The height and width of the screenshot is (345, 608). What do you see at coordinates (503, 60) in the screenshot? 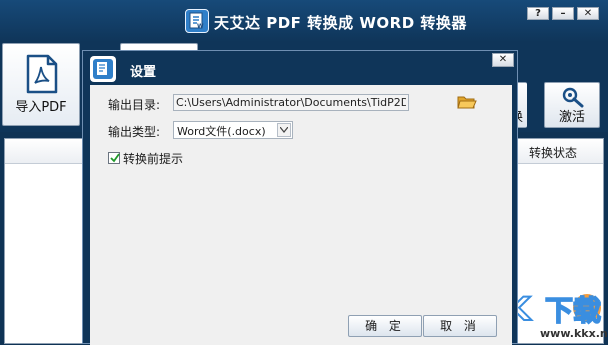
I see `dialog-close-button: ✕` at bounding box center [503, 60].